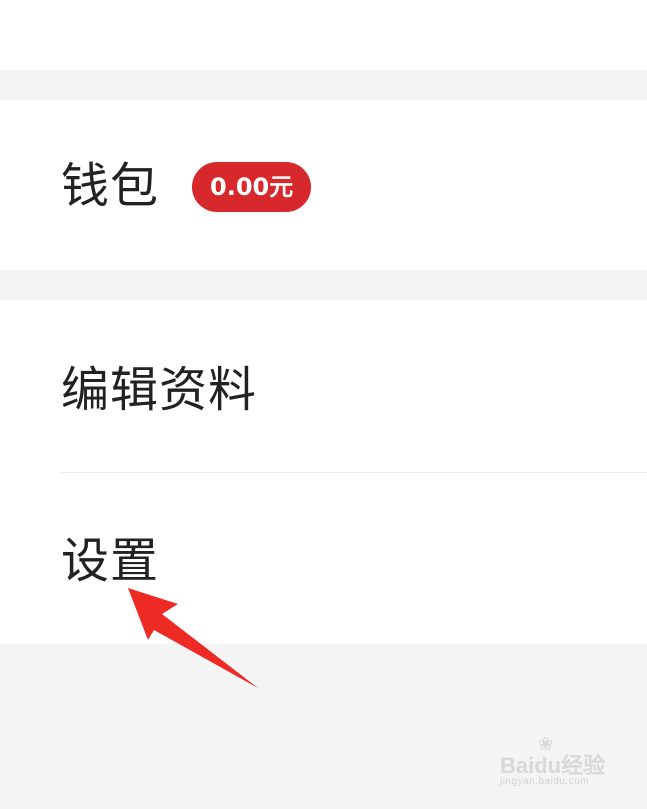 The width and height of the screenshot is (647, 809). Describe the element at coordinates (193, 638) in the screenshot. I see `arrow-pointer-icon` at that location.